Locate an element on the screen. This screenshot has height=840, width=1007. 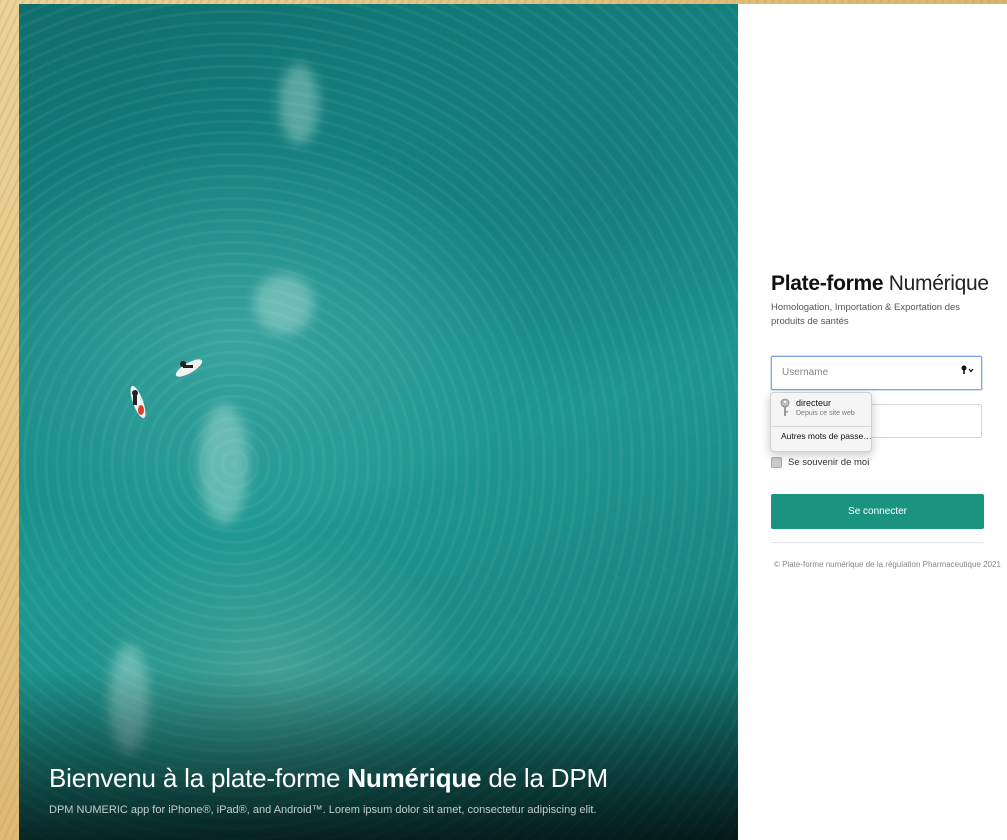
remember-me: Se souvenir de moi is located at coordinates (820, 462).